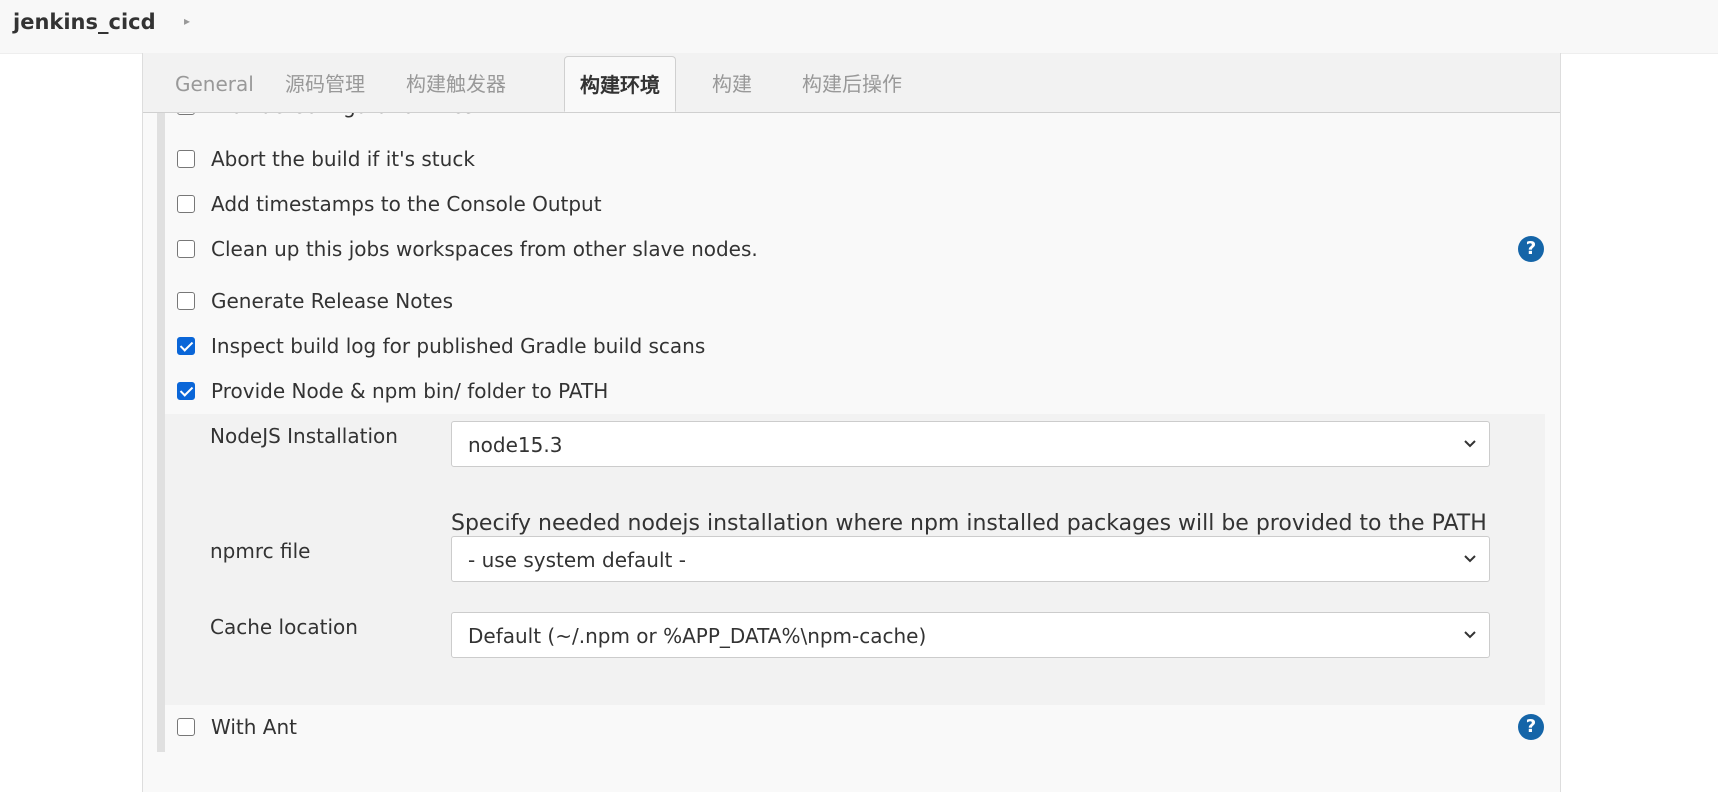  Describe the element at coordinates (186, 391) in the screenshot. I see `node-path-checkbox` at that location.